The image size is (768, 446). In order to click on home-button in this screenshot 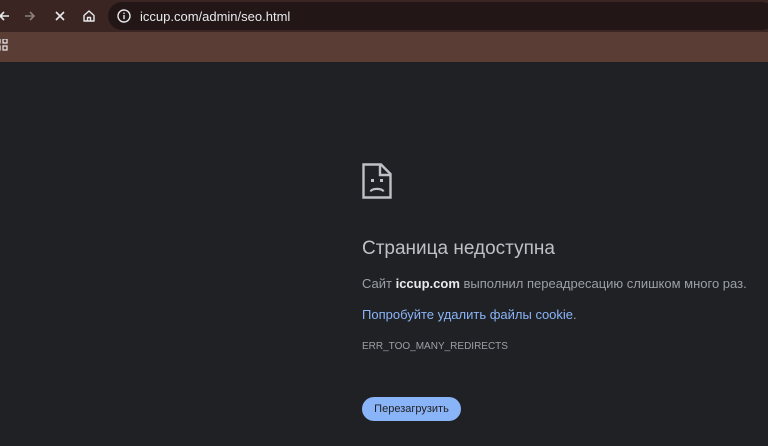, I will do `click(89, 16)`.